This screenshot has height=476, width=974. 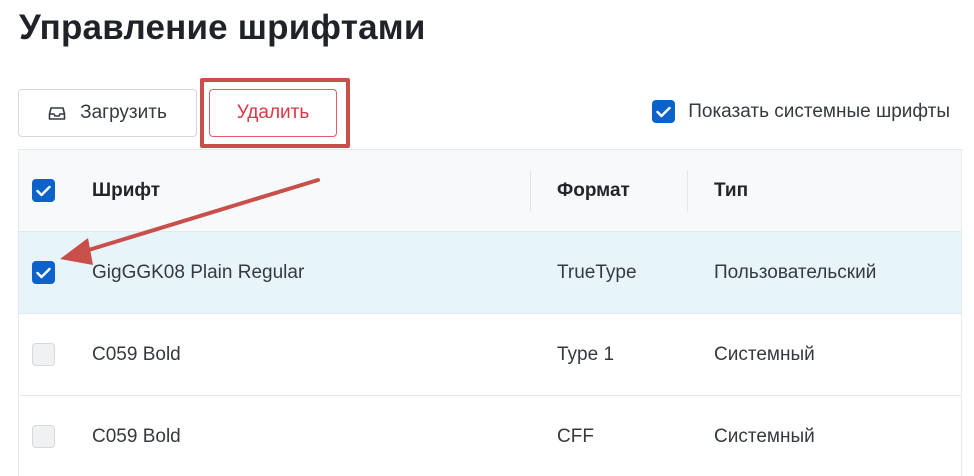 I want to click on column-header-type: Тип, so click(x=731, y=190).